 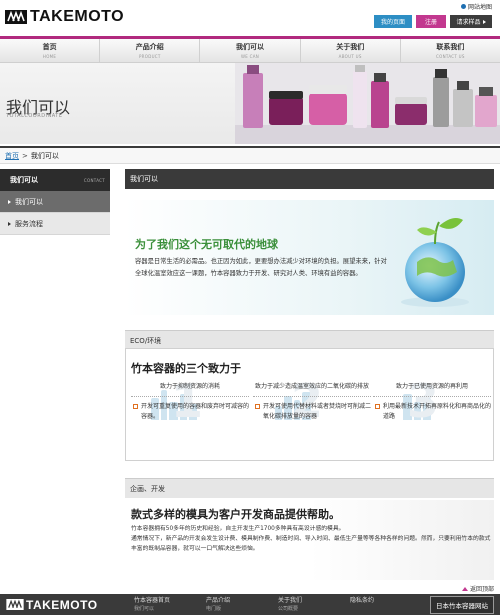 What do you see at coordinates (463, 6) in the screenshot?
I see `sitemap-icon` at bounding box center [463, 6].